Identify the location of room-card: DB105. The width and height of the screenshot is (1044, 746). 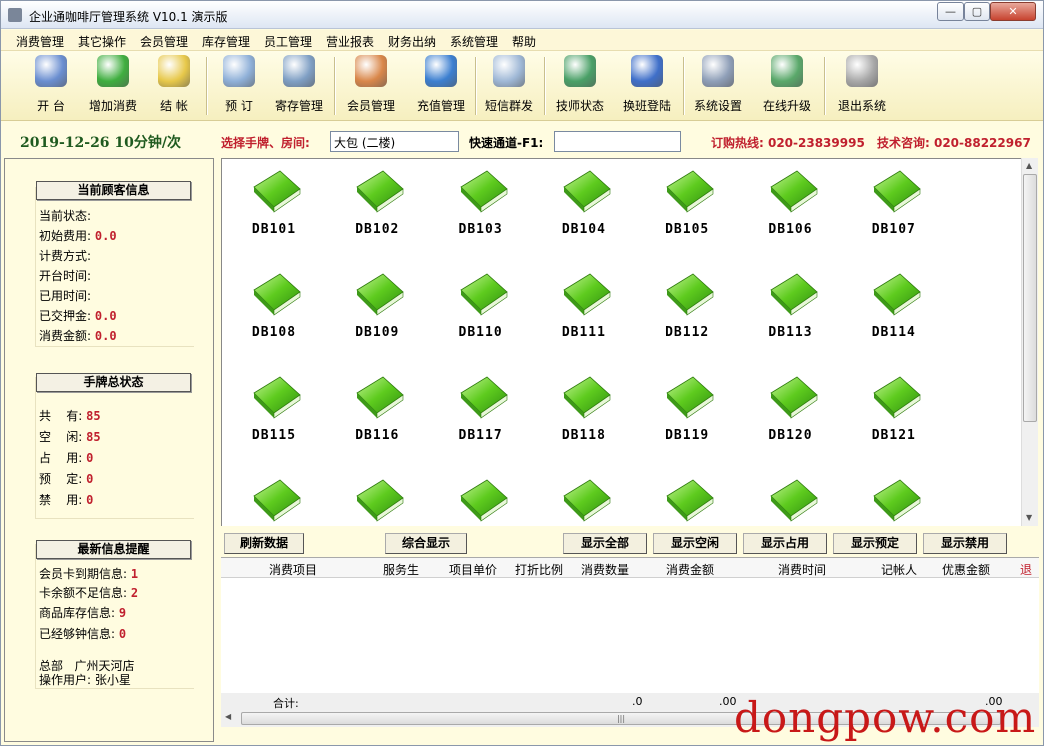
(687, 209).